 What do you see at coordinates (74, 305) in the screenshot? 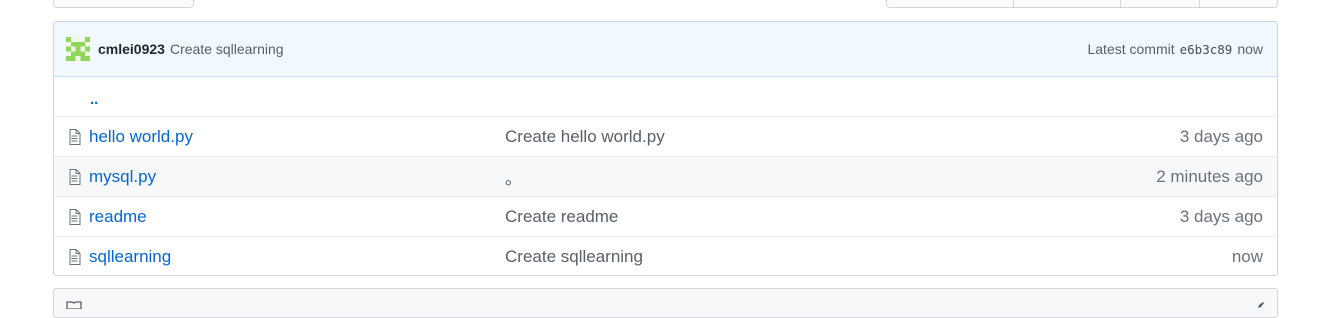
I see `book-icon` at bounding box center [74, 305].